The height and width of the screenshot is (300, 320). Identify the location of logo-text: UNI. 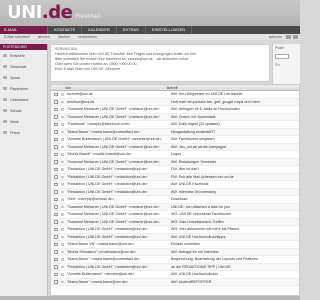
(24, 12).